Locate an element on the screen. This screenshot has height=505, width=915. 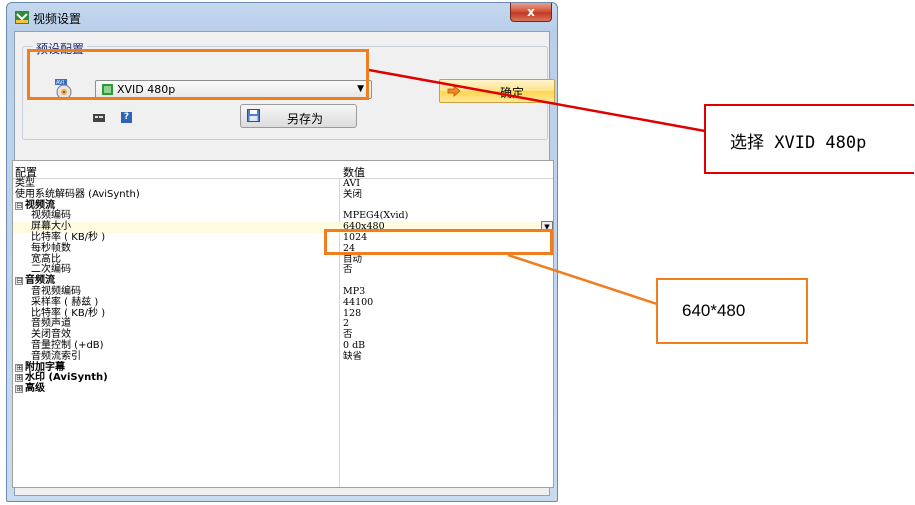
property-row: 音频流索引 缺省 is located at coordinates (283, 356).